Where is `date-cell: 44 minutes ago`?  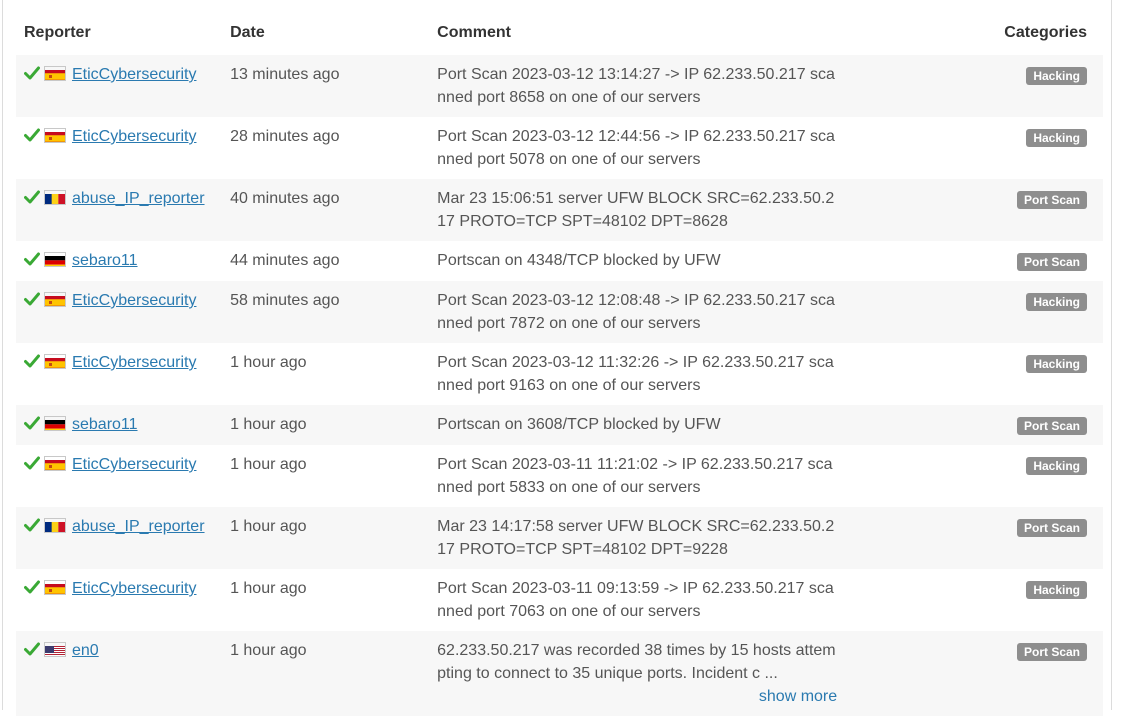 date-cell: 44 minutes ago is located at coordinates (326, 261).